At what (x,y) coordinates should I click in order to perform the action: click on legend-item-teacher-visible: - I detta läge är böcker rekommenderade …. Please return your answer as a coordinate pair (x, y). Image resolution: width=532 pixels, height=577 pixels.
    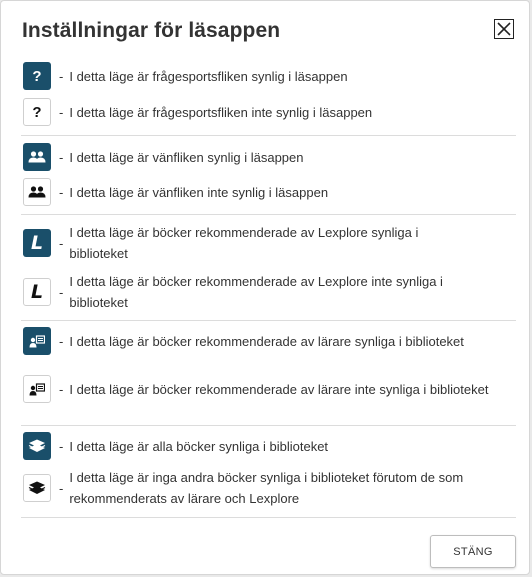
    Looking at the image, I should click on (263, 341).